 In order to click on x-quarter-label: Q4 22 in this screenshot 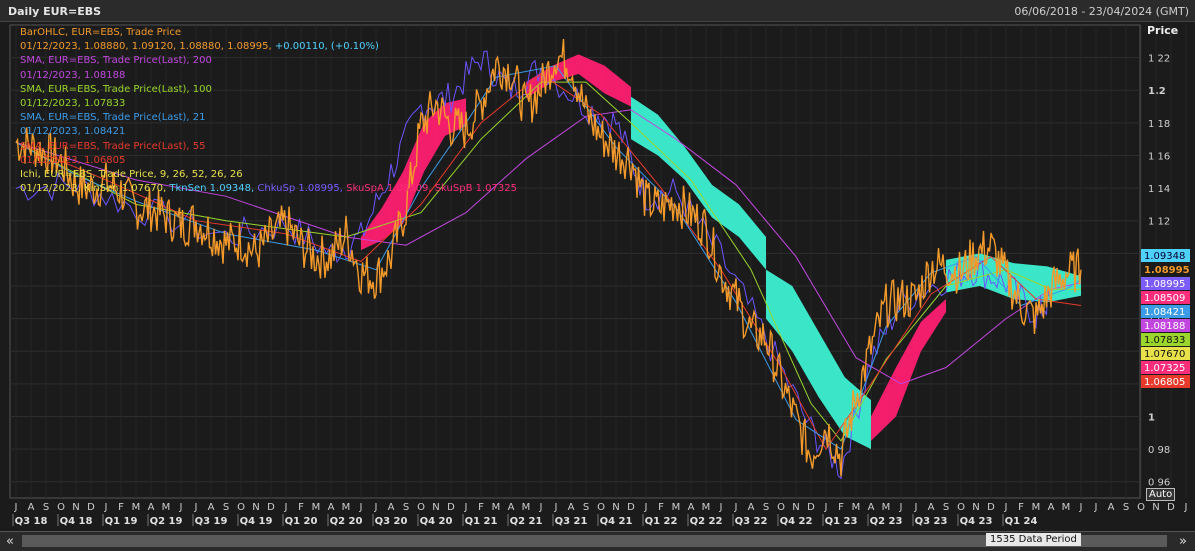, I will do `click(796, 521)`.